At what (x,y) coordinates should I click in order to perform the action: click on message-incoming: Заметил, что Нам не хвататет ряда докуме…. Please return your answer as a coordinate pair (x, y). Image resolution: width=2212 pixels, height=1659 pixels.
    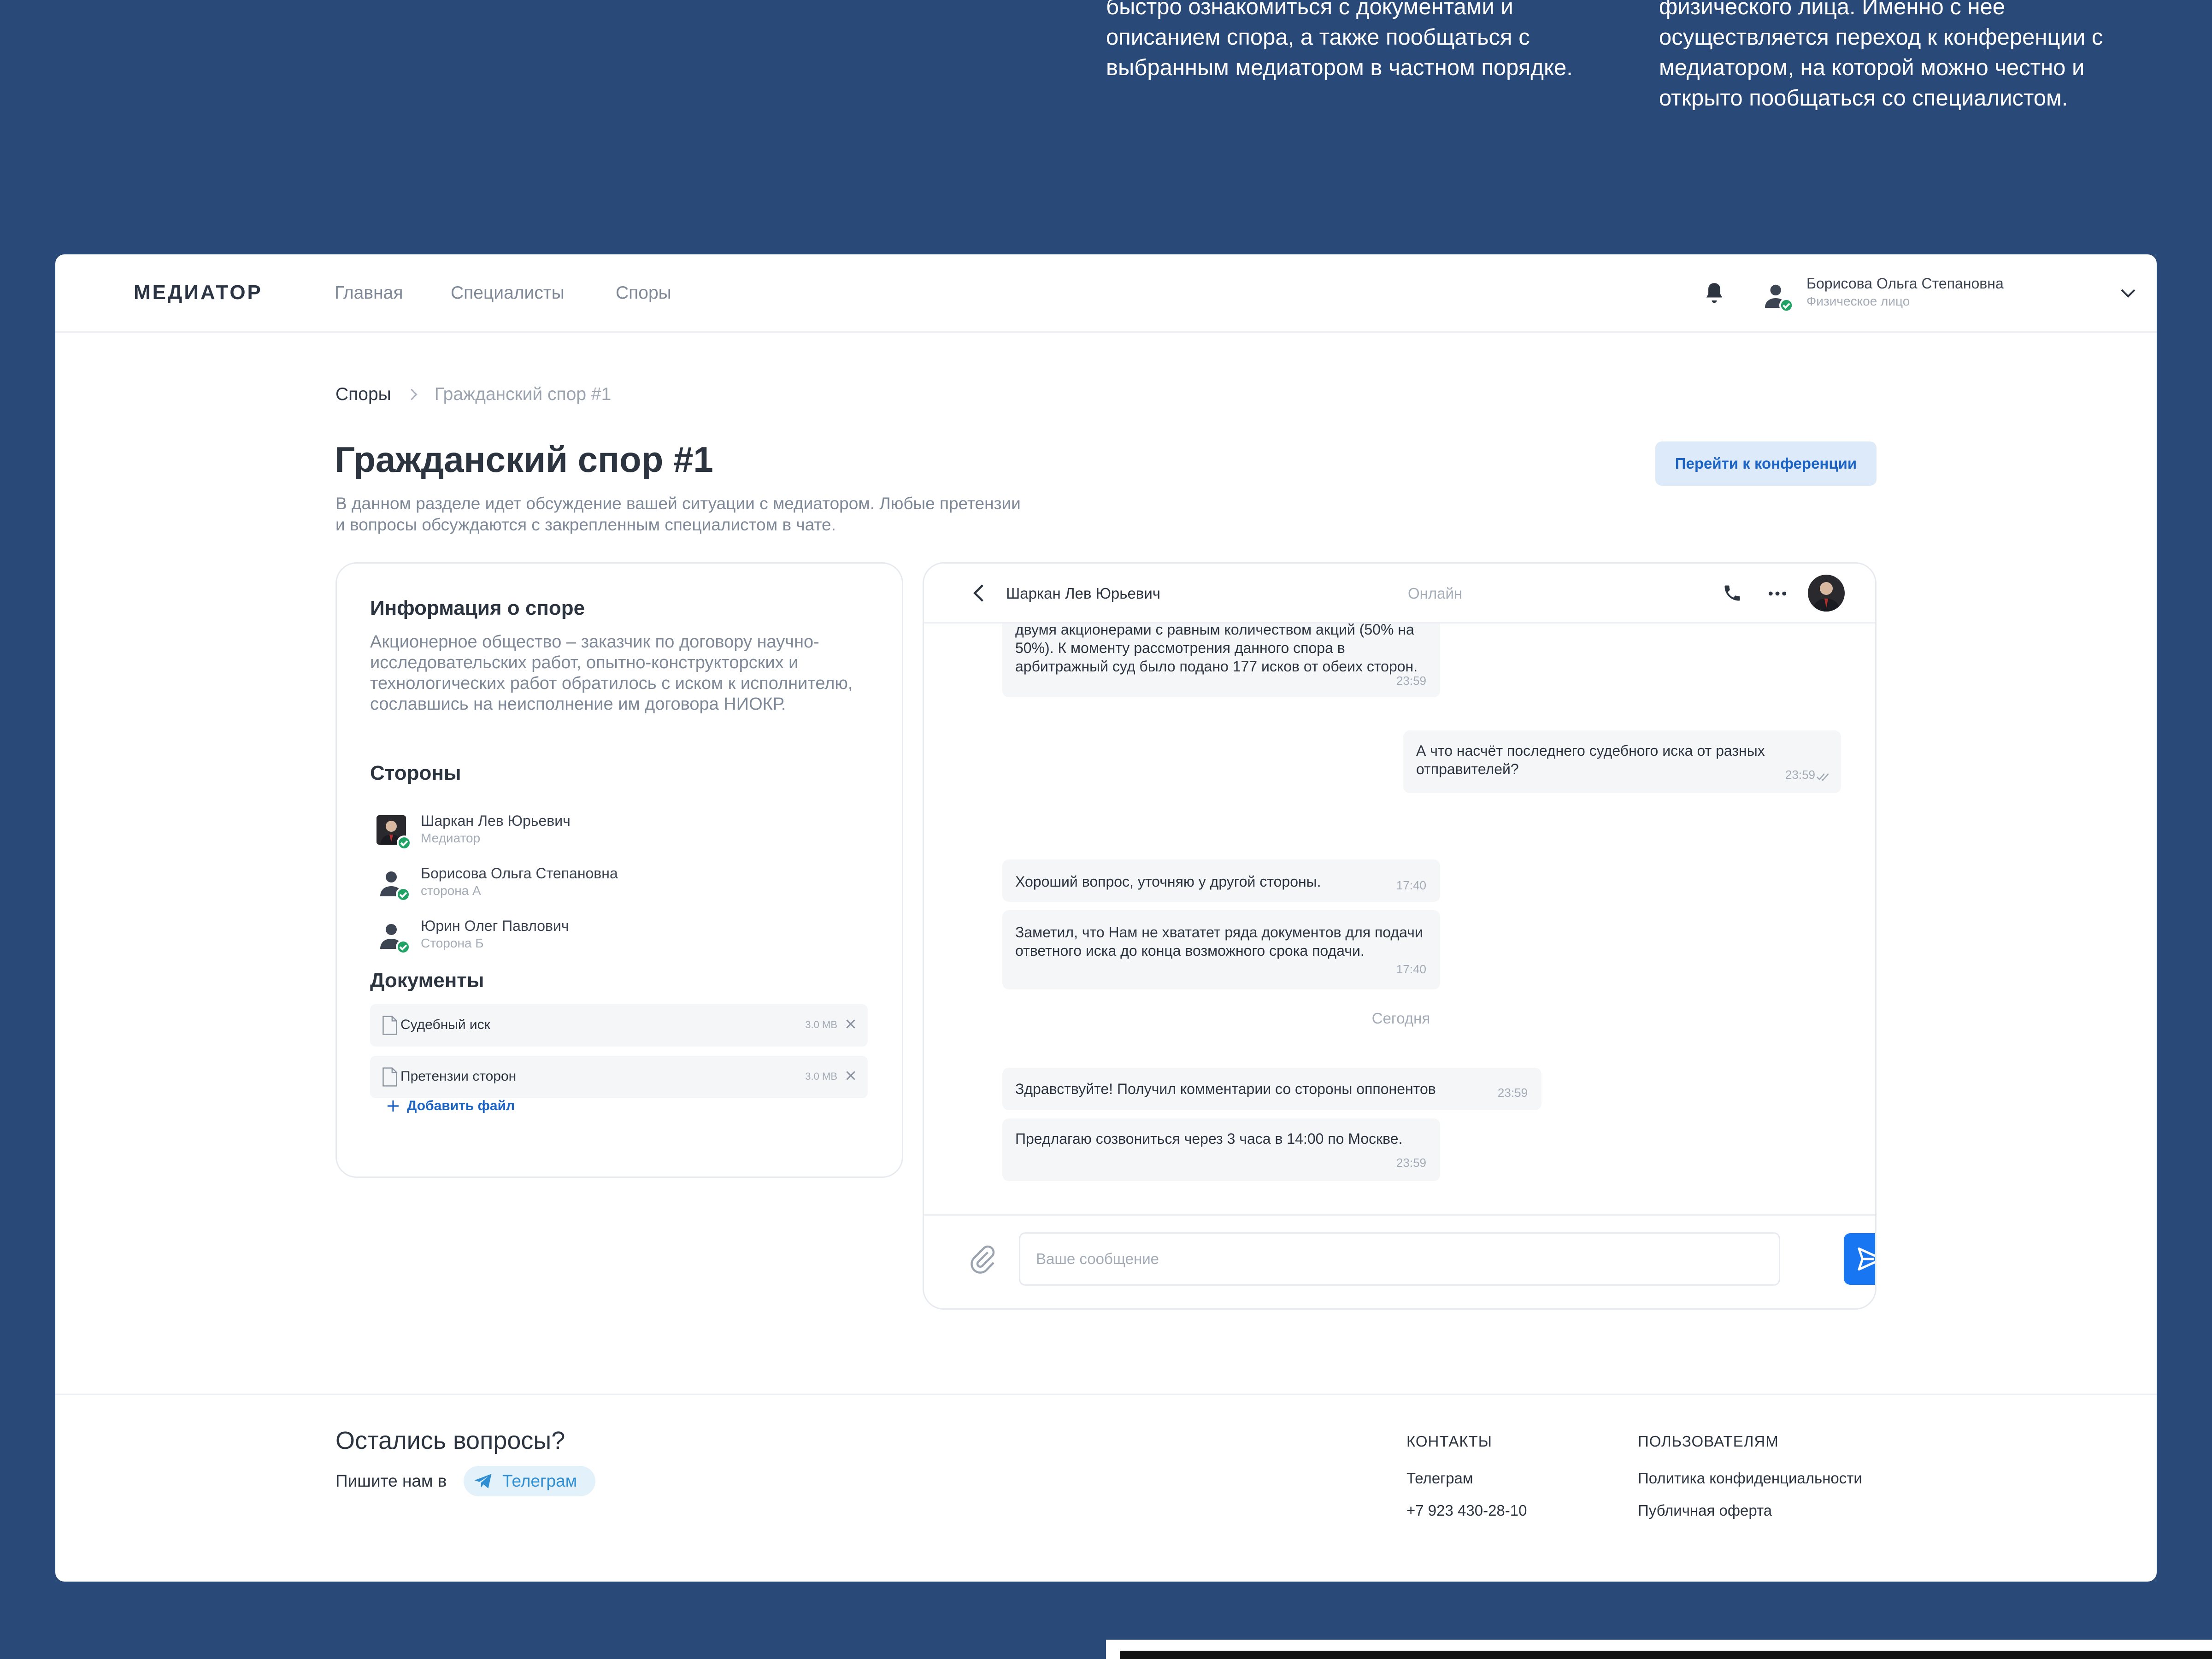
    Looking at the image, I should click on (1221, 949).